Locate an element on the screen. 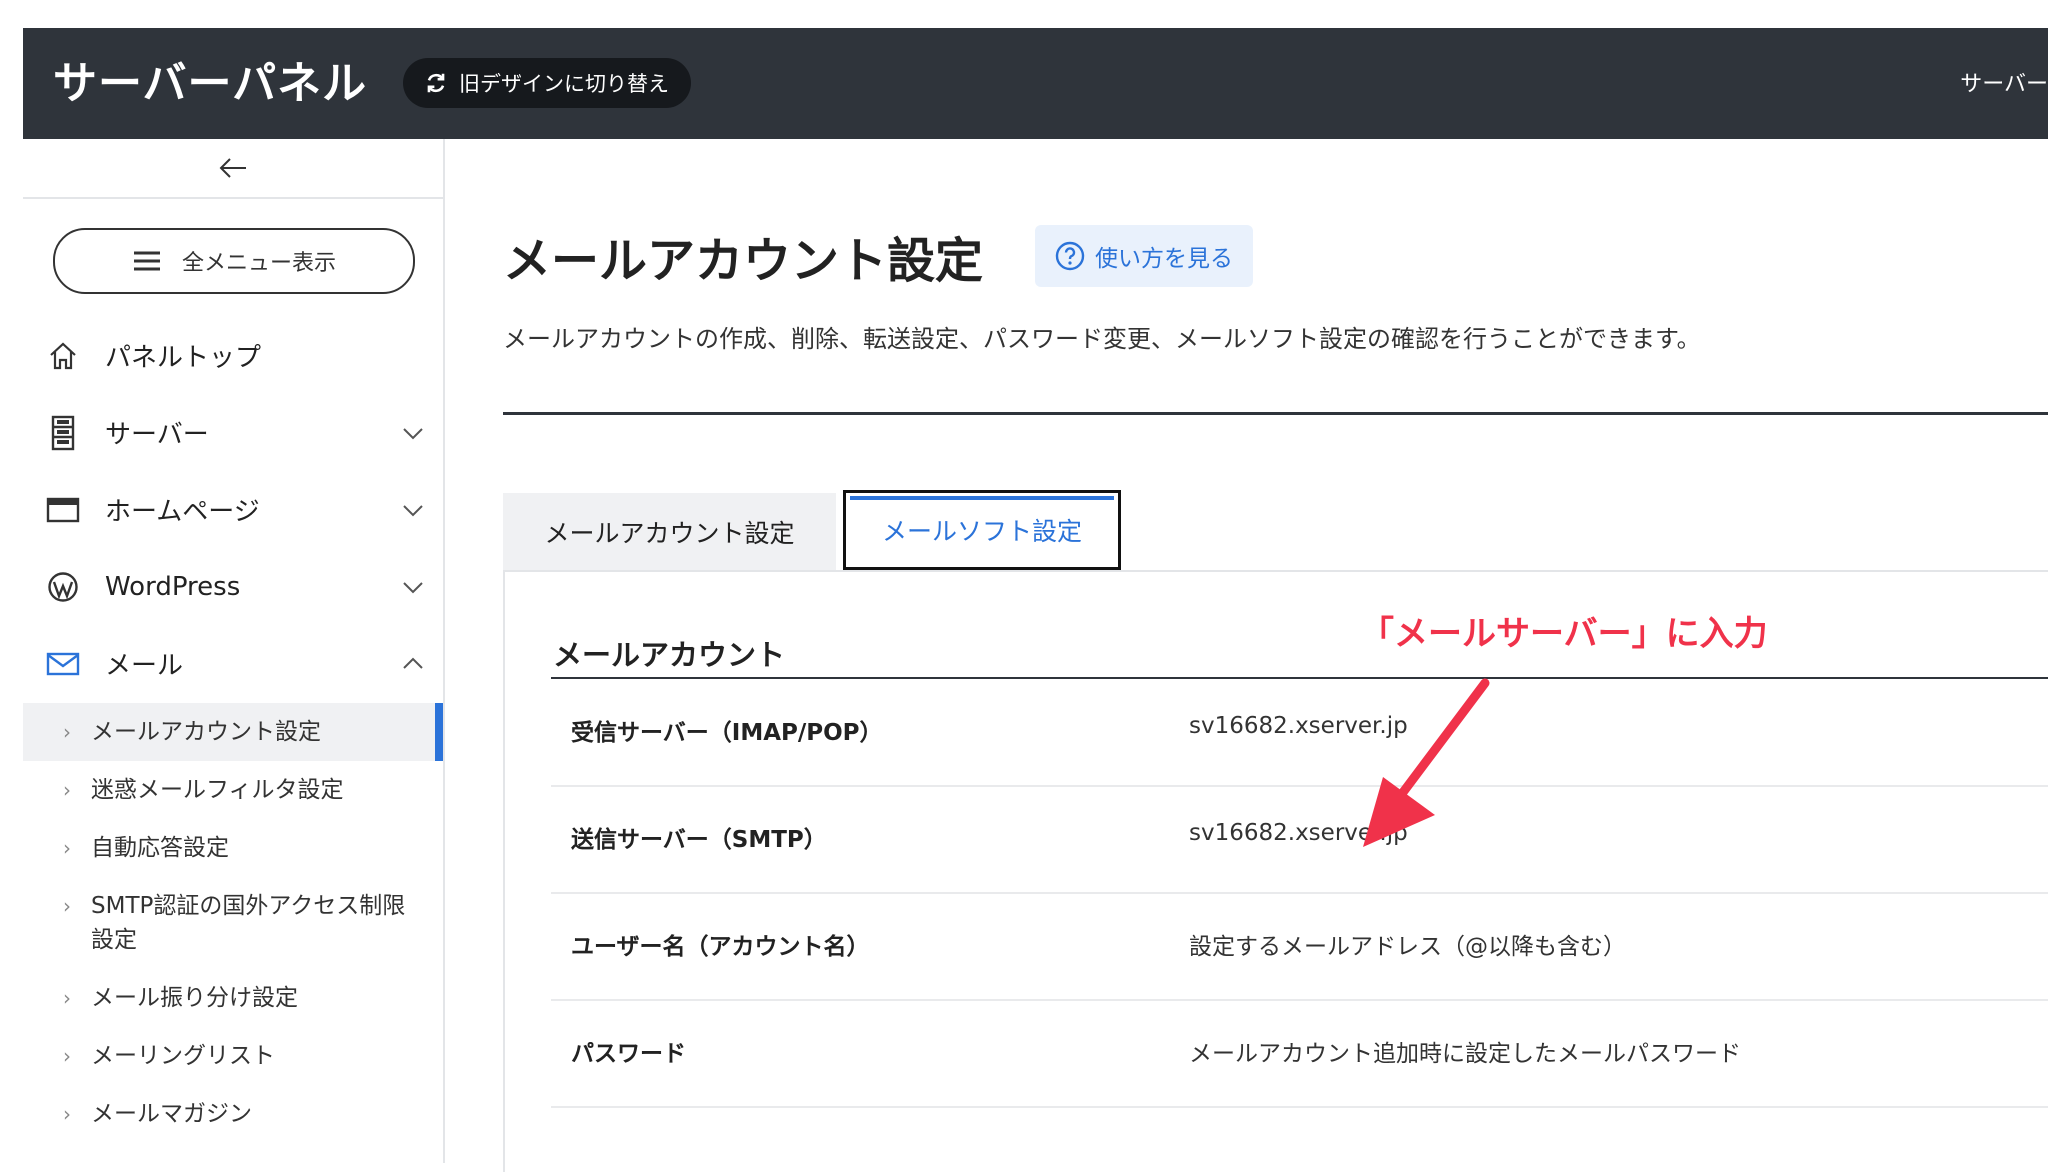  collapse-sidebar-button is located at coordinates (233, 169).